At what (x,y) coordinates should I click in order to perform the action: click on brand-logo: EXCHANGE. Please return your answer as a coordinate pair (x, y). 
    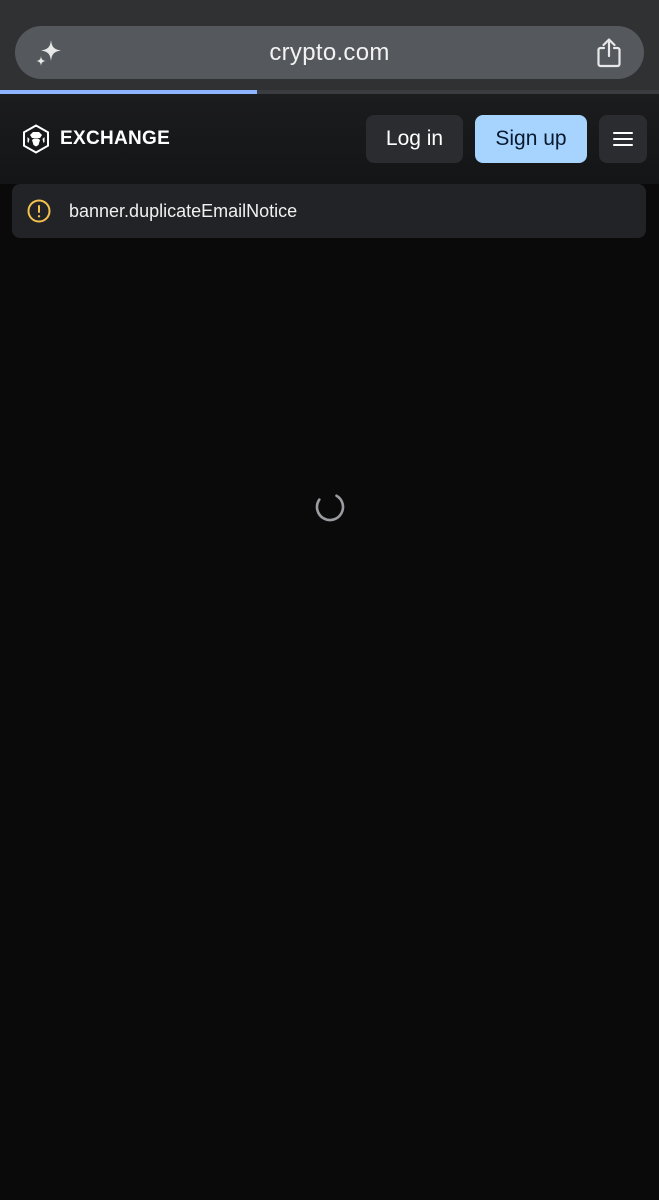
    Looking at the image, I should click on (96, 139).